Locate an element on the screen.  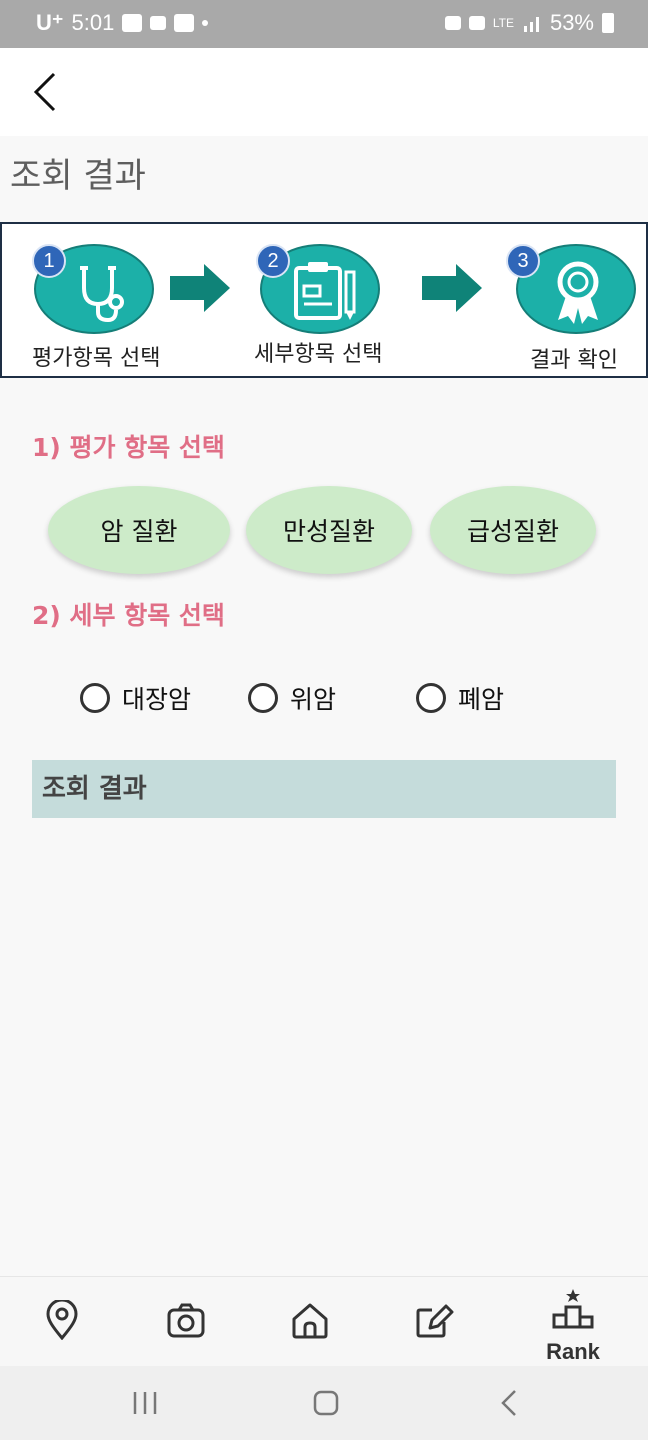
category-chronic-button: 만성질환 is located at coordinates (329, 530).